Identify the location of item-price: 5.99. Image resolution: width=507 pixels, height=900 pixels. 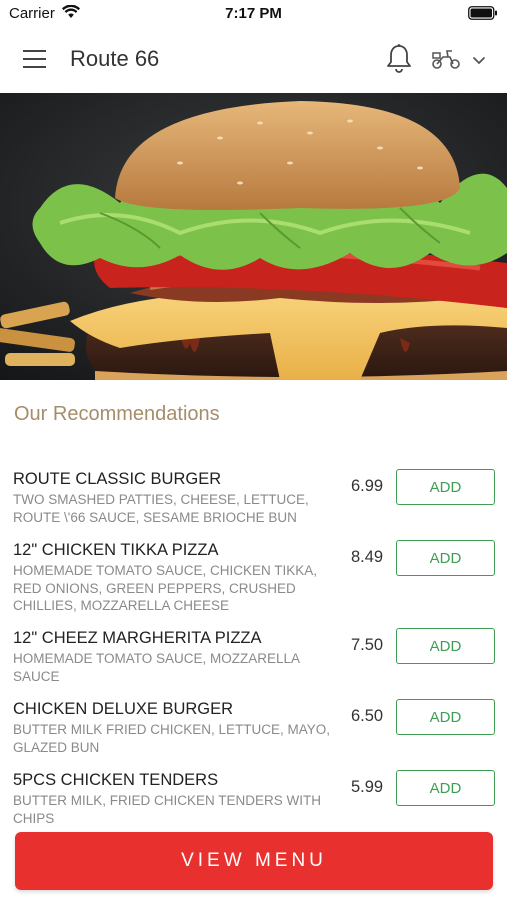
(367, 787).